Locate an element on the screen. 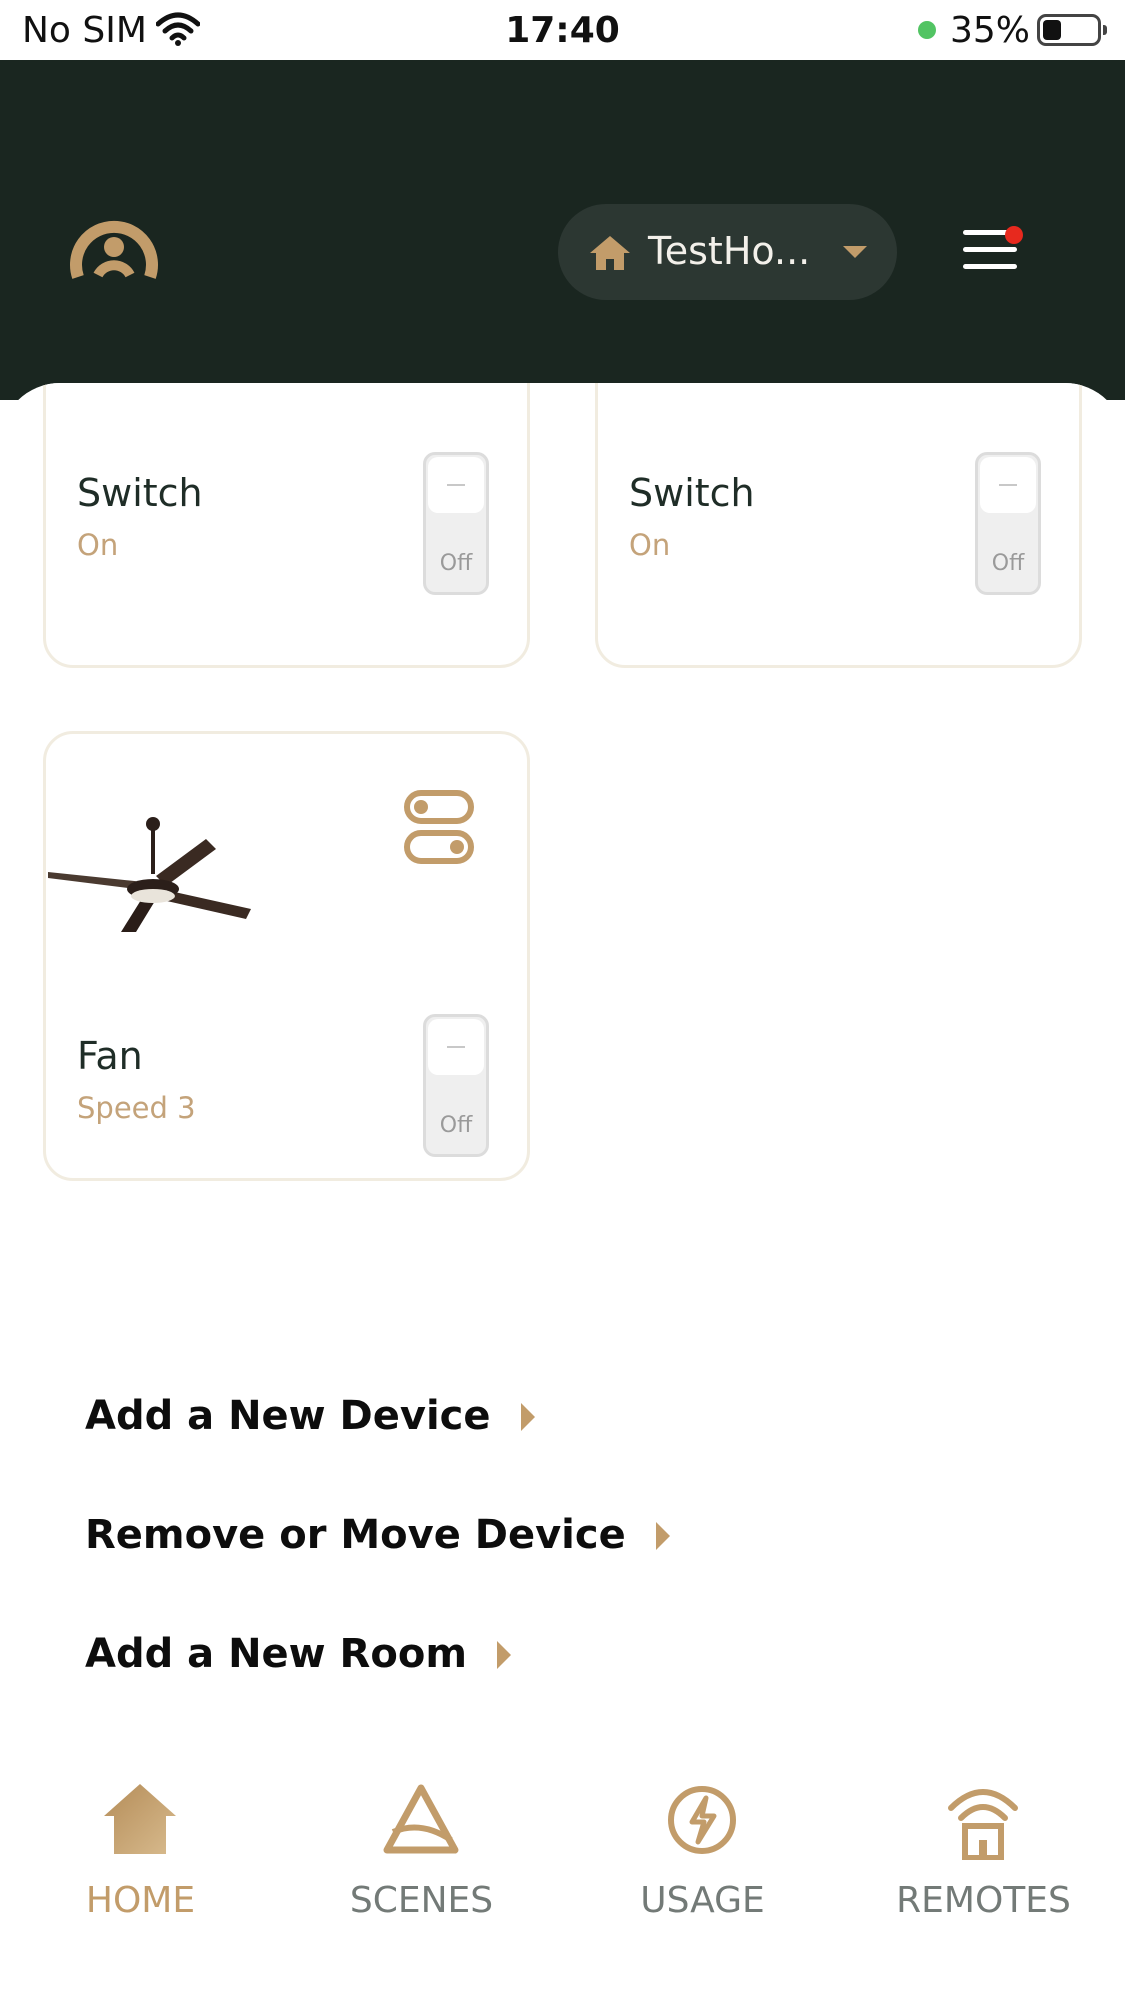  tab-home: HOME is located at coordinates (140, 1840).